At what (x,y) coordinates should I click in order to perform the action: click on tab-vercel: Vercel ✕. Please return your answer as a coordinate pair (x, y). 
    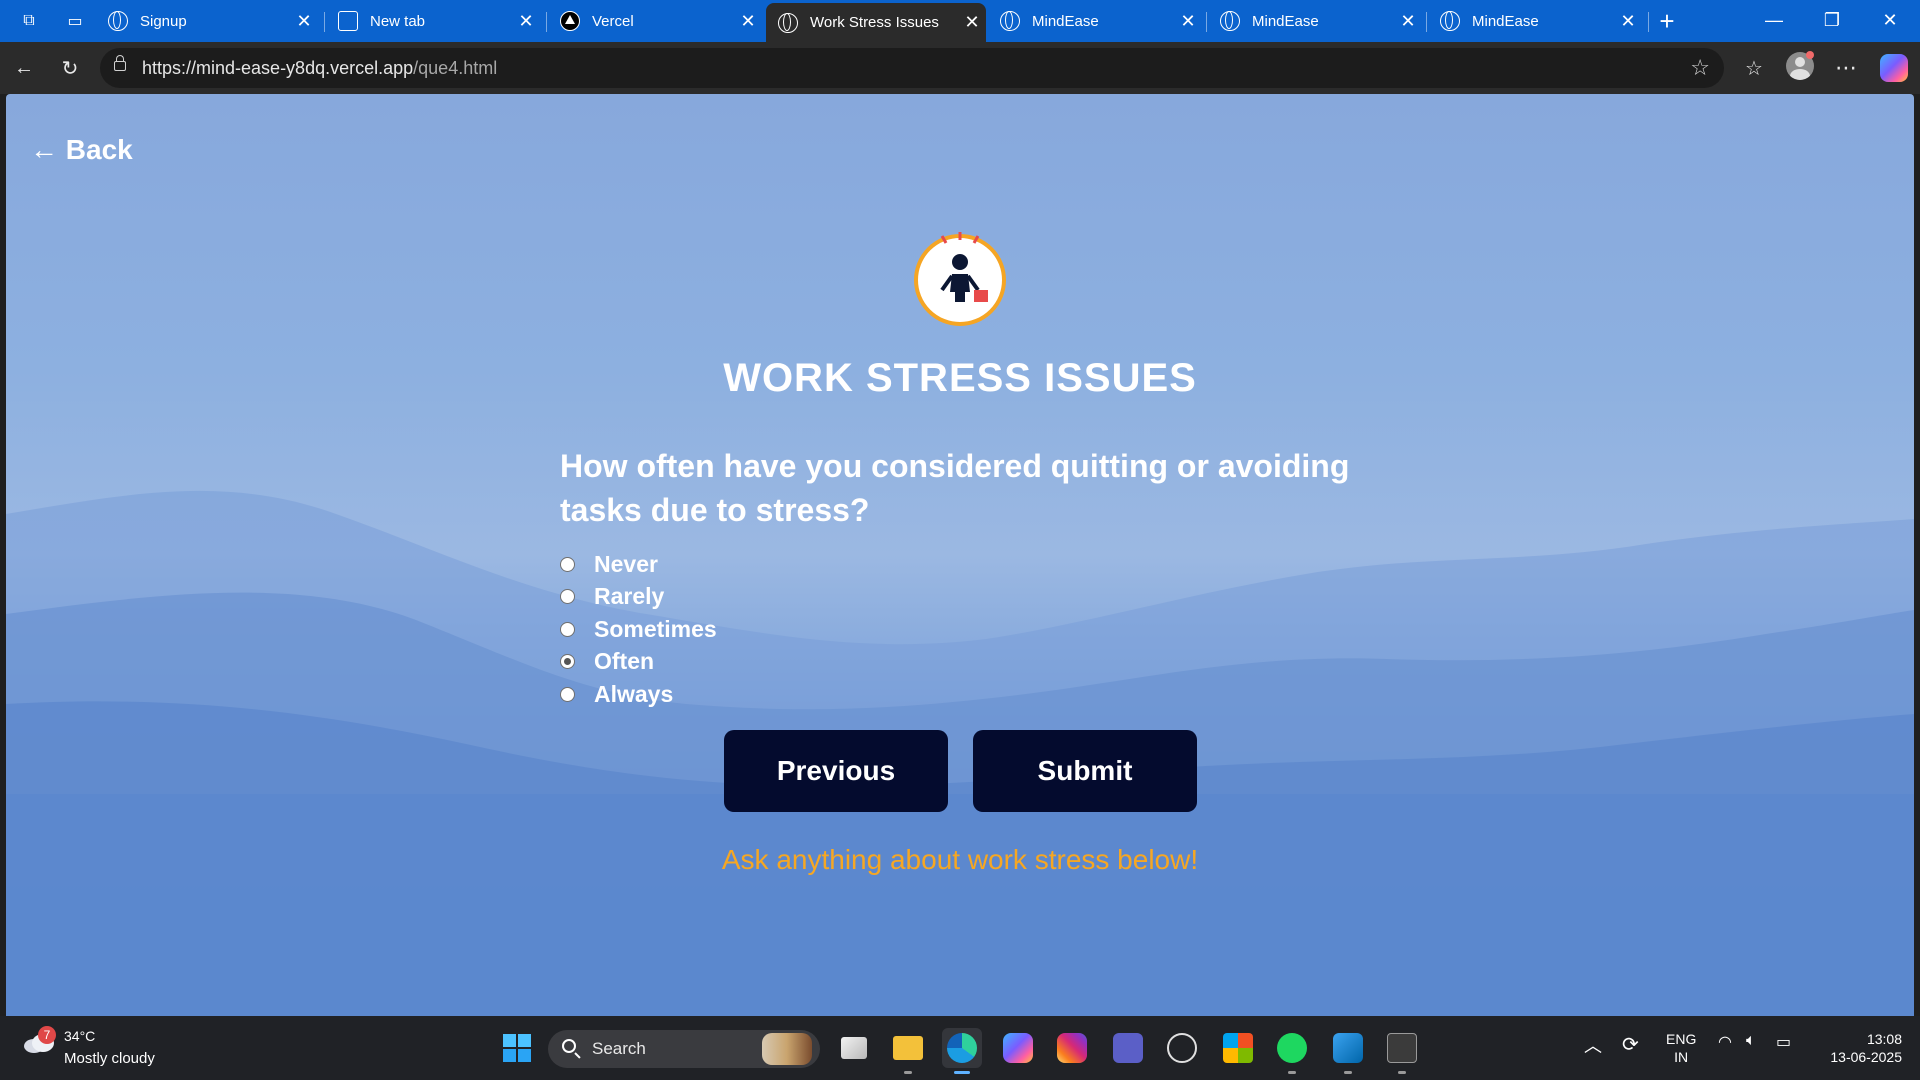
    Looking at the image, I should click on (655, 21).